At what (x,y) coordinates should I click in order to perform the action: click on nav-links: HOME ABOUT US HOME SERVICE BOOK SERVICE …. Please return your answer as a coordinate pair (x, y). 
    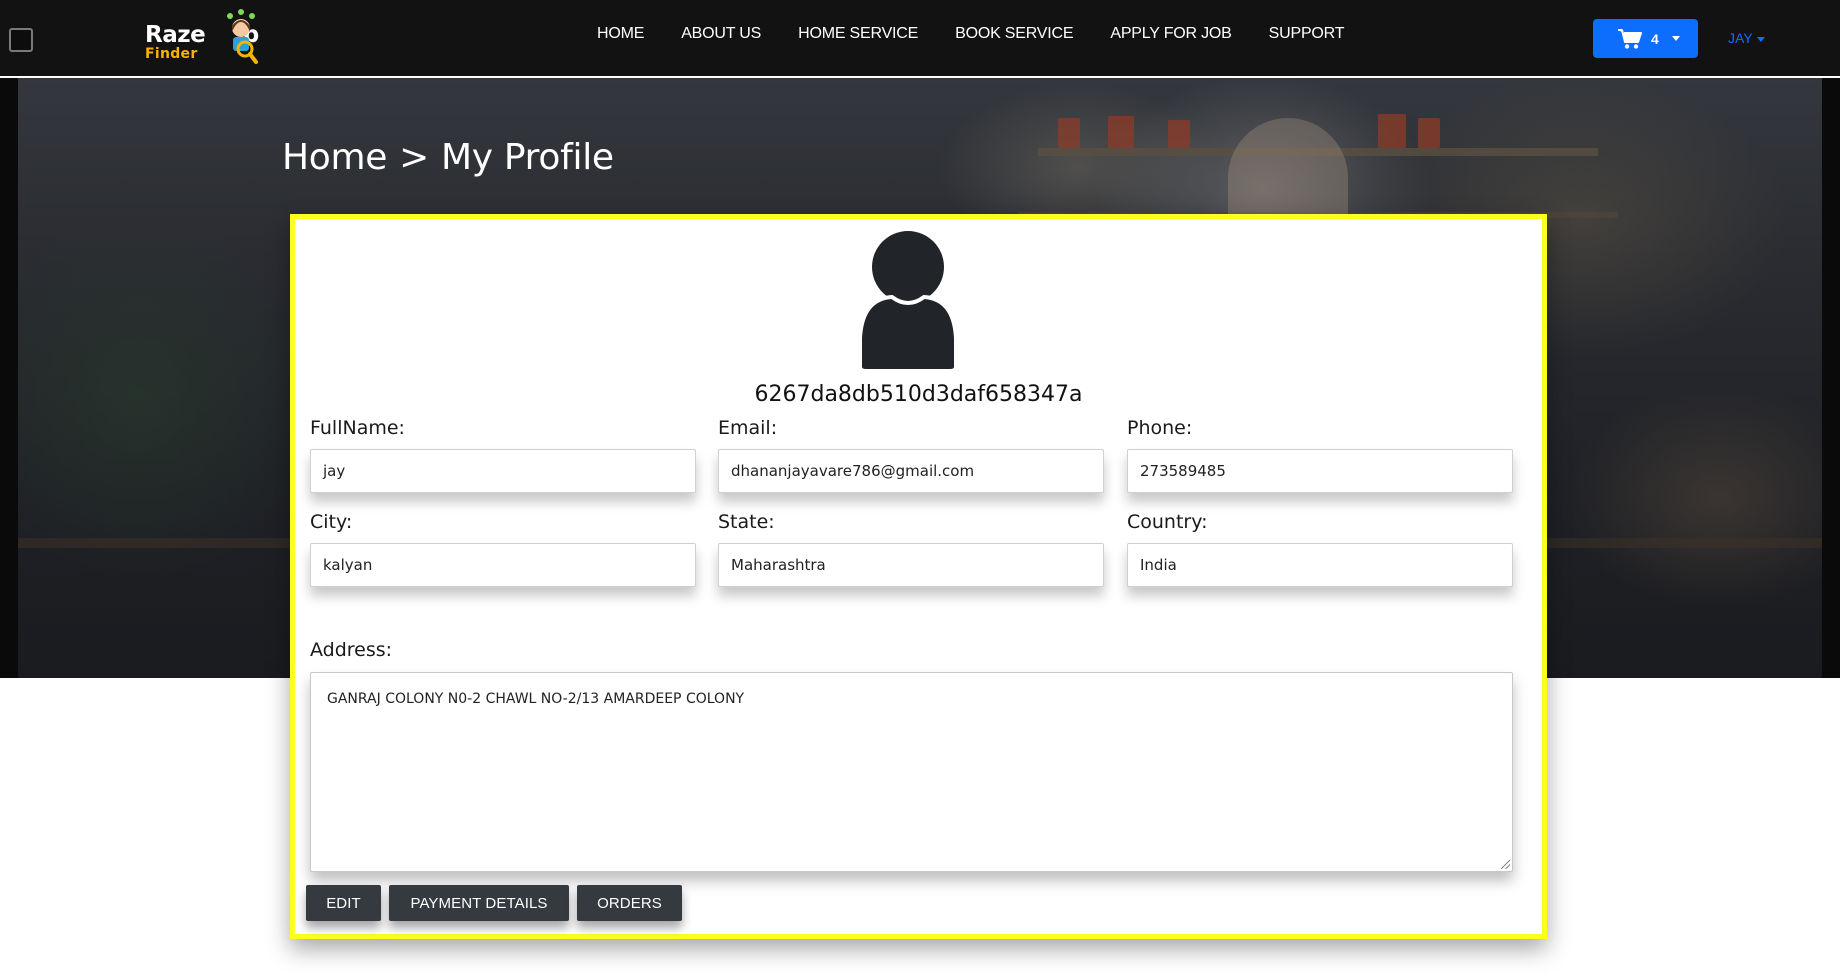
    Looking at the image, I should click on (989, 34).